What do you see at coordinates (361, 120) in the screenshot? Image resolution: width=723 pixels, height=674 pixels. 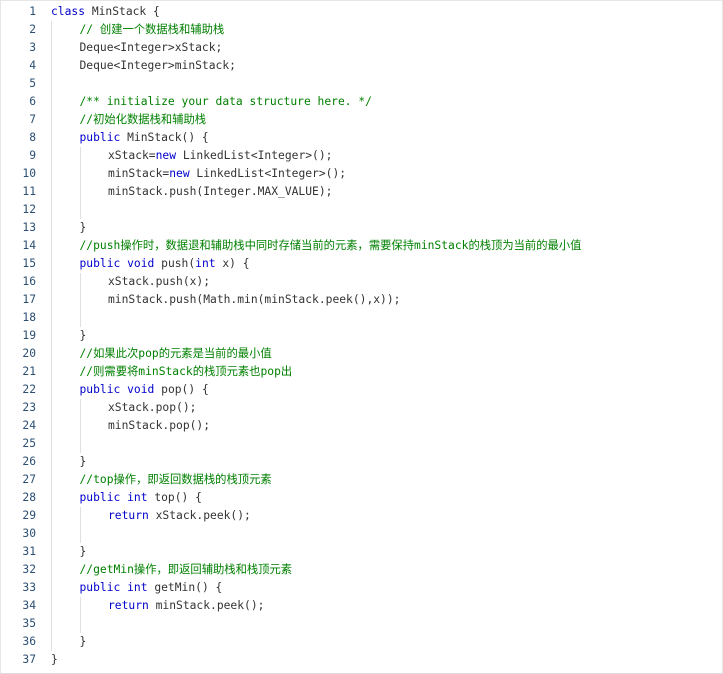 I see `code-line: 7 //初始化数据栈和辅助栈` at bounding box center [361, 120].